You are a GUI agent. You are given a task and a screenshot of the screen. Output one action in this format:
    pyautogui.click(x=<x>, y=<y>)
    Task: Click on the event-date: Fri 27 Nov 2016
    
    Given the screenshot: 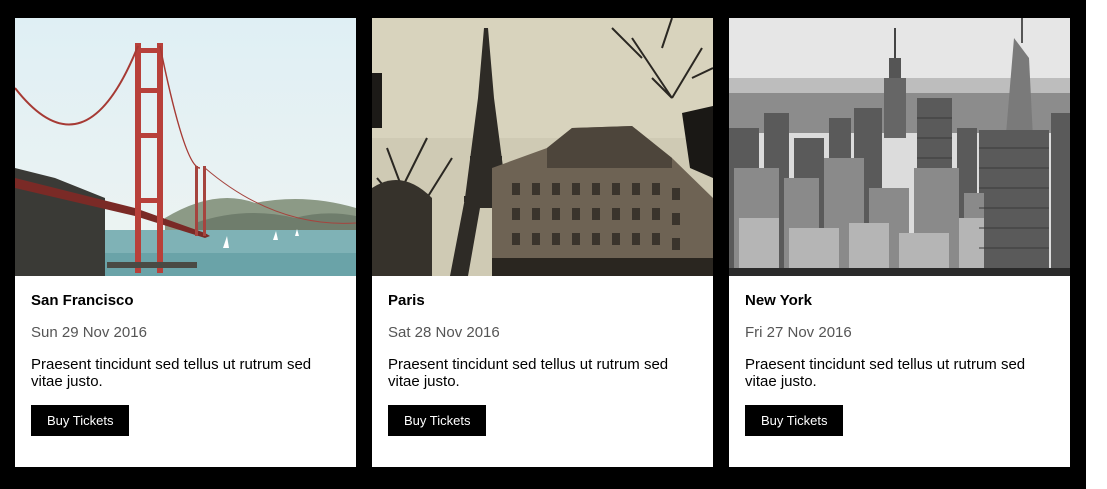 What is the action you would take?
    pyautogui.click(x=798, y=332)
    